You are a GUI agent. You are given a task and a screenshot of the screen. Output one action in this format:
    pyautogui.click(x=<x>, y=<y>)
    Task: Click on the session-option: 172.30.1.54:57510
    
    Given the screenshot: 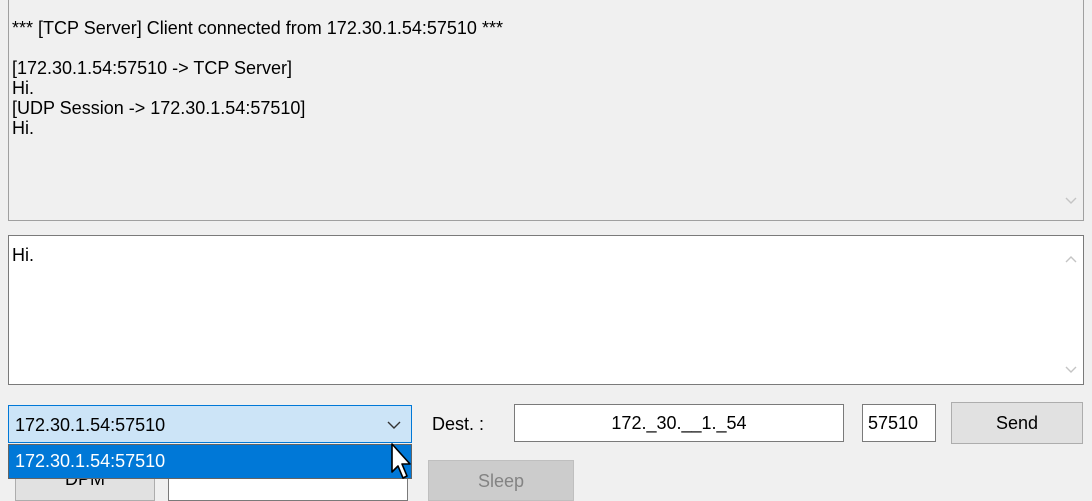 What is the action you would take?
    pyautogui.click(x=210, y=461)
    